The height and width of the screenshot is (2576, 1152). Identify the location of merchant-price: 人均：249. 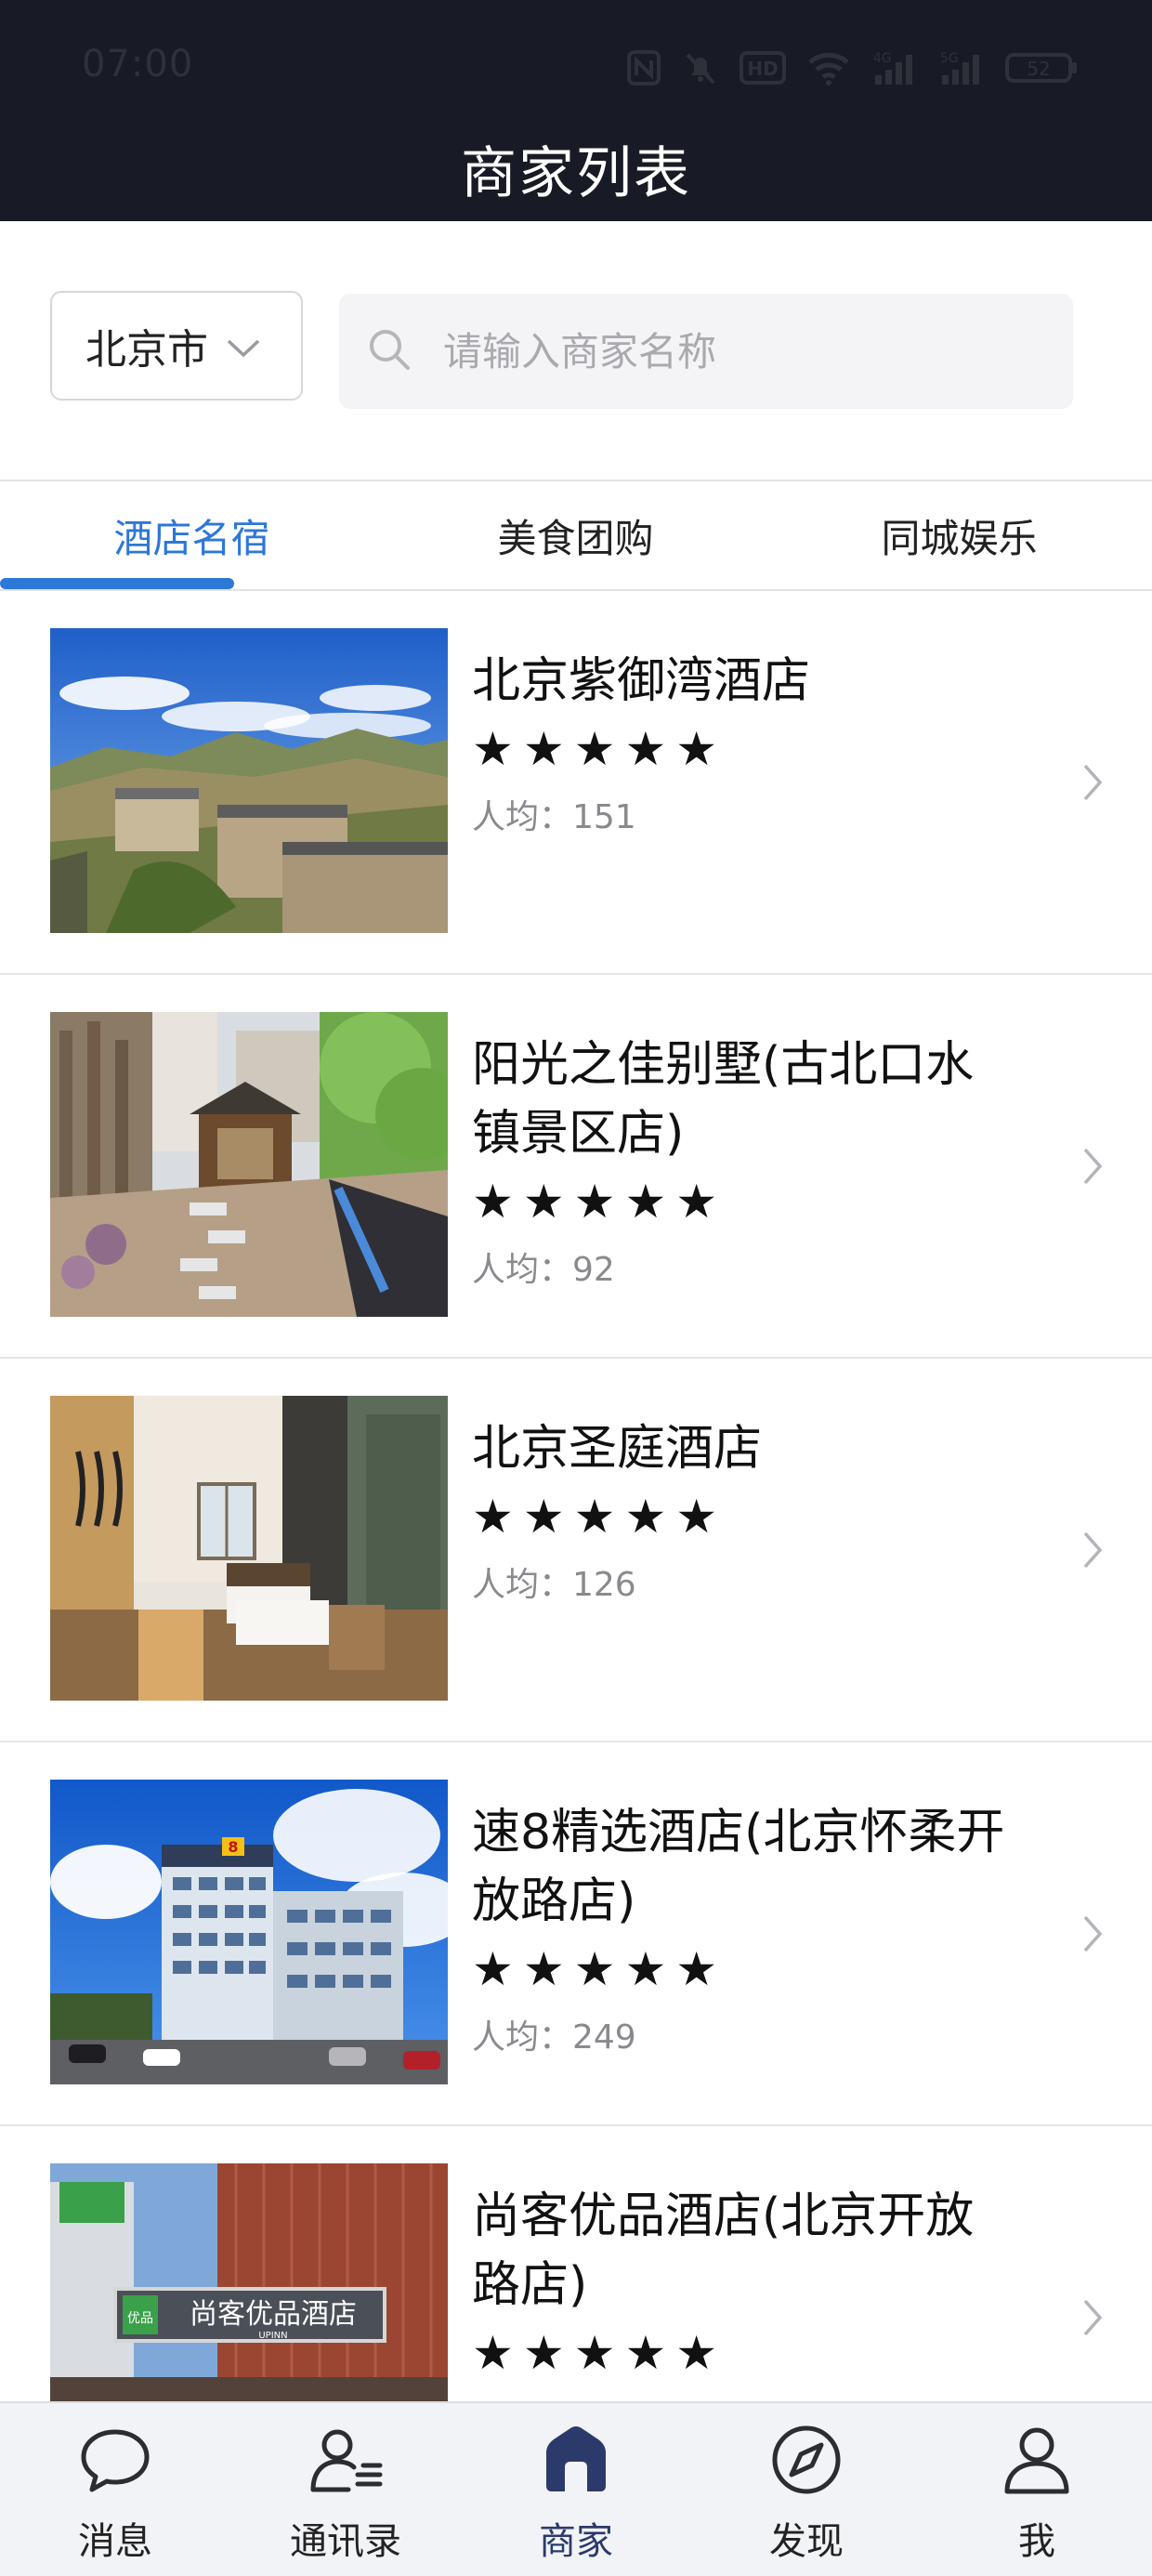
(554, 2037).